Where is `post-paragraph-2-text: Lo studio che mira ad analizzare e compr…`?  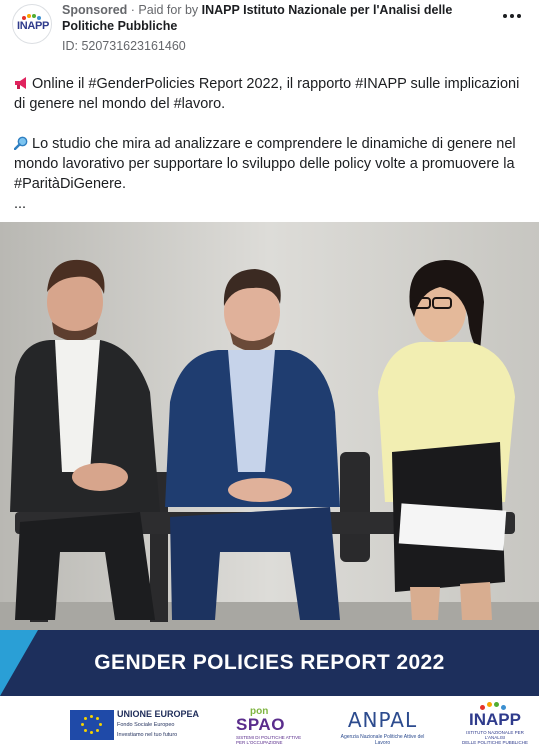 post-paragraph-2-text: Lo studio che mira ad analizzare e compr… is located at coordinates (265, 164).